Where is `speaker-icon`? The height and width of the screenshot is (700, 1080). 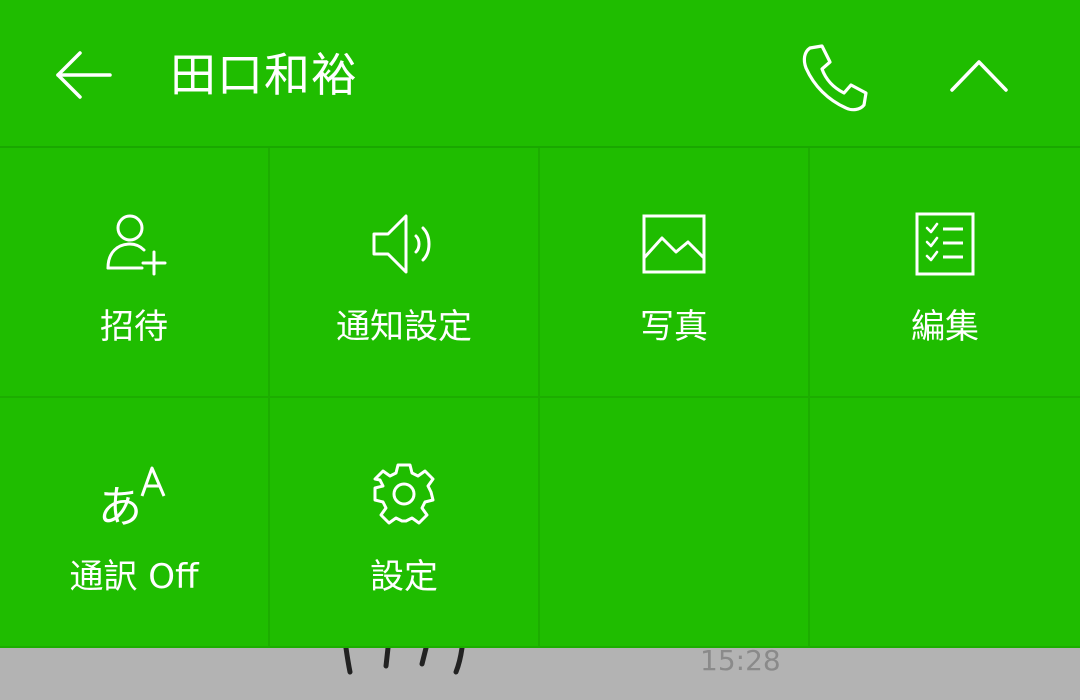
speaker-icon is located at coordinates (401, 244).